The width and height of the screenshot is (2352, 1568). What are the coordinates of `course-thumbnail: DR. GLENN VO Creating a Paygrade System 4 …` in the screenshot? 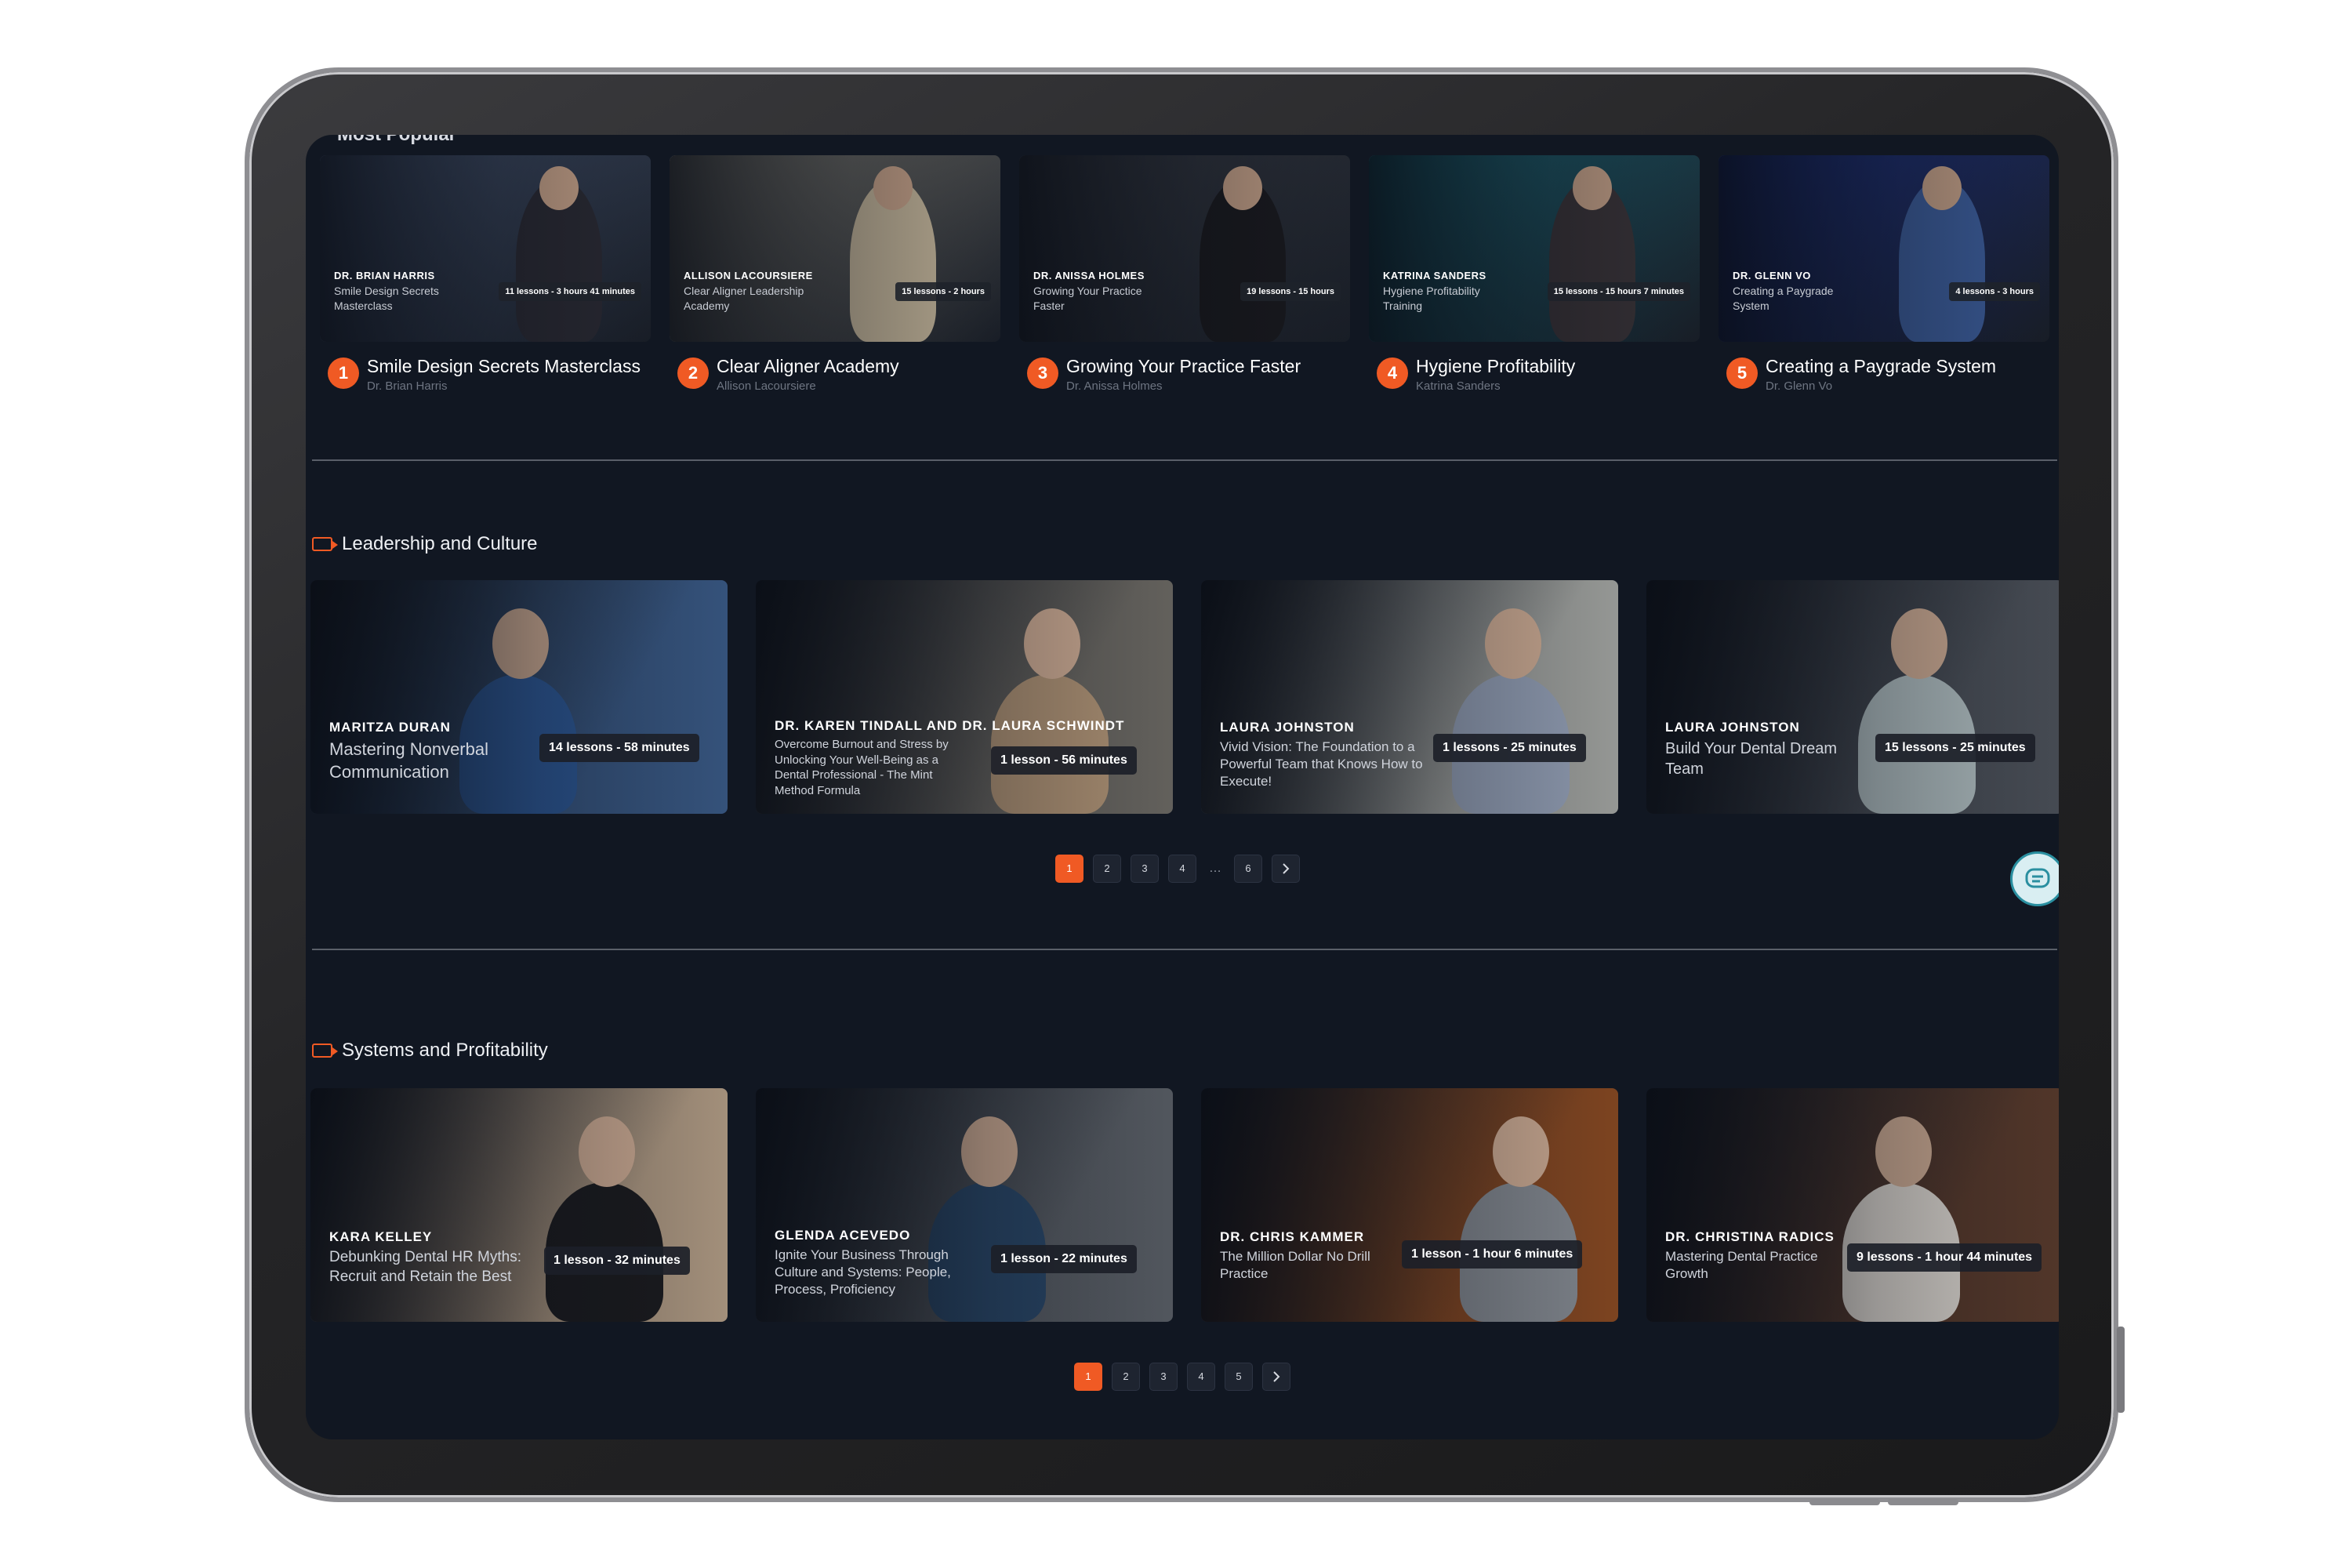 It's located at (1884, 249).